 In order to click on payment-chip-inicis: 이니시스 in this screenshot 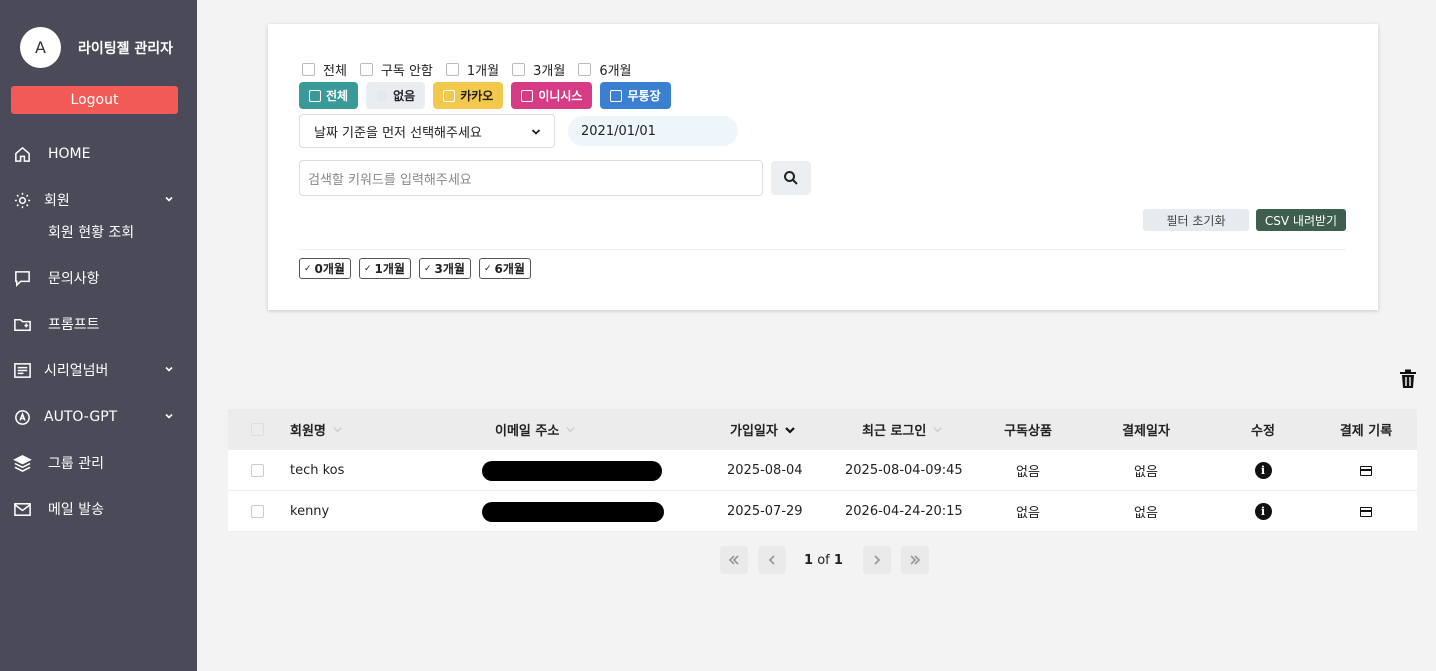, I will do `click(552, 95)`.